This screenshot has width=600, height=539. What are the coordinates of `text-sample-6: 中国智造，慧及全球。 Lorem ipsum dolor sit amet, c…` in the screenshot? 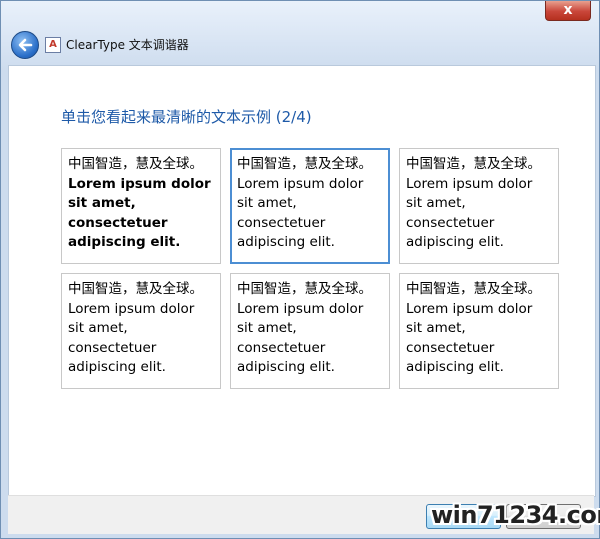 It's located at (479, 331).